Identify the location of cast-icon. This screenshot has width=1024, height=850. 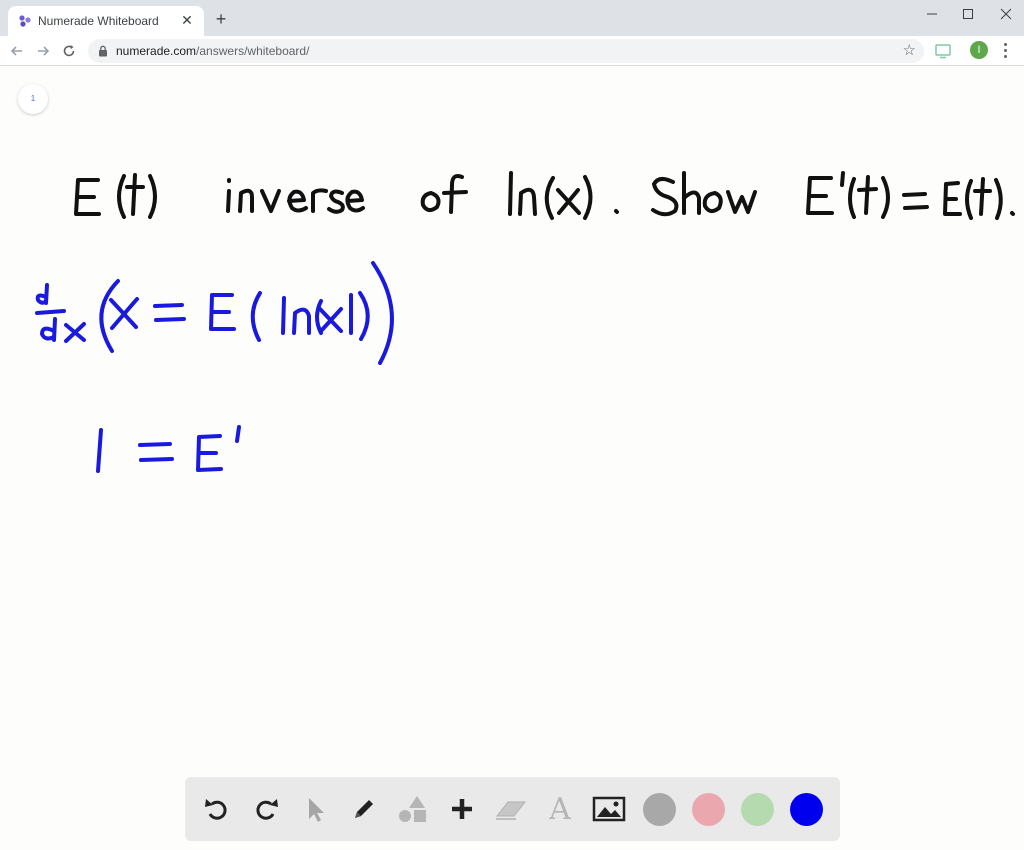
(943, 51).